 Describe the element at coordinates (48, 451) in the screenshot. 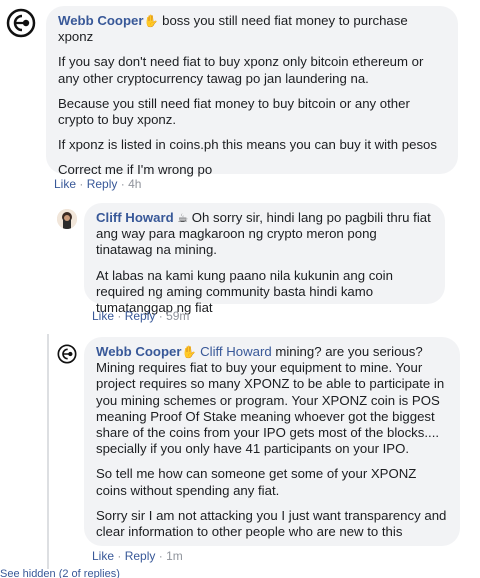

I see `thread-line` at that location.